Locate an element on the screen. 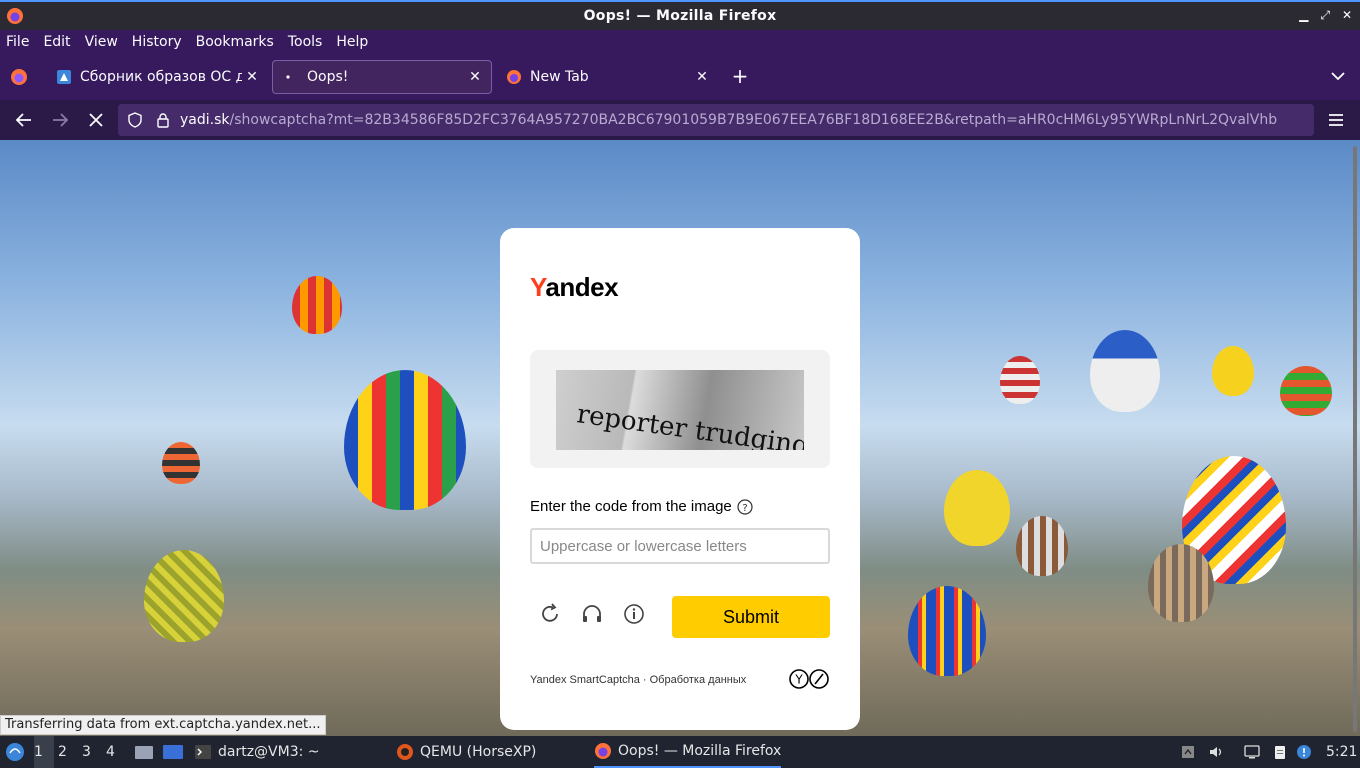 Image resolution: width=1360 pixels, height=768 pixels. qemu-icon is located at coordinates (405, 752).